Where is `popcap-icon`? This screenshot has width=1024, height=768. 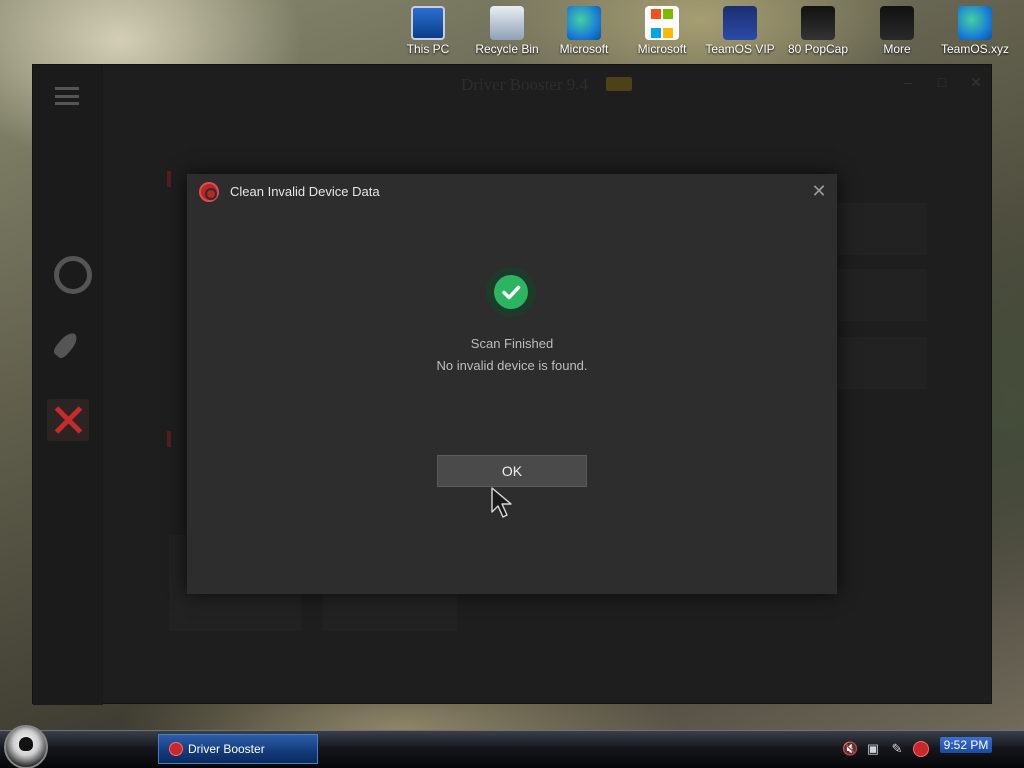
popcap-icon is located at coordinates (818, 23).